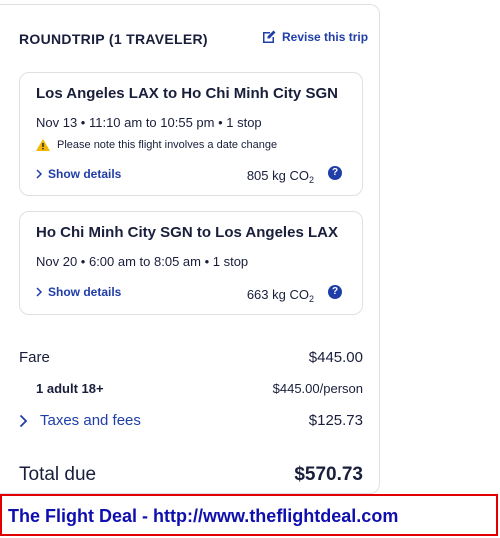 Image resolution: width=500 pixels, height=538 pixels. Describe the element at coordinates (335, 357) in the screenshot. I see `fare-value: $445.00` at that location.